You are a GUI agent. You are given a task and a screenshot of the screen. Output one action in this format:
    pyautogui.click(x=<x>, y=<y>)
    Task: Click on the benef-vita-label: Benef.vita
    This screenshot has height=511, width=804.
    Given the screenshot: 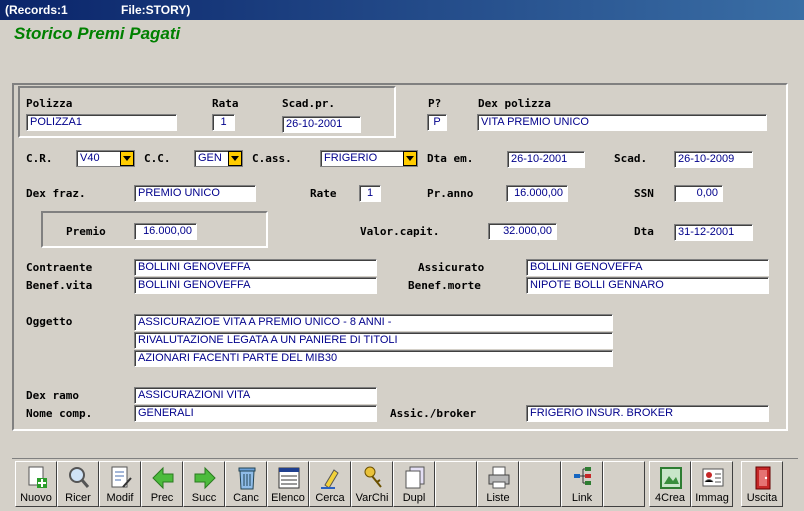 What is the action you would take?
    pyautogui.click(x=59, y=285)
    